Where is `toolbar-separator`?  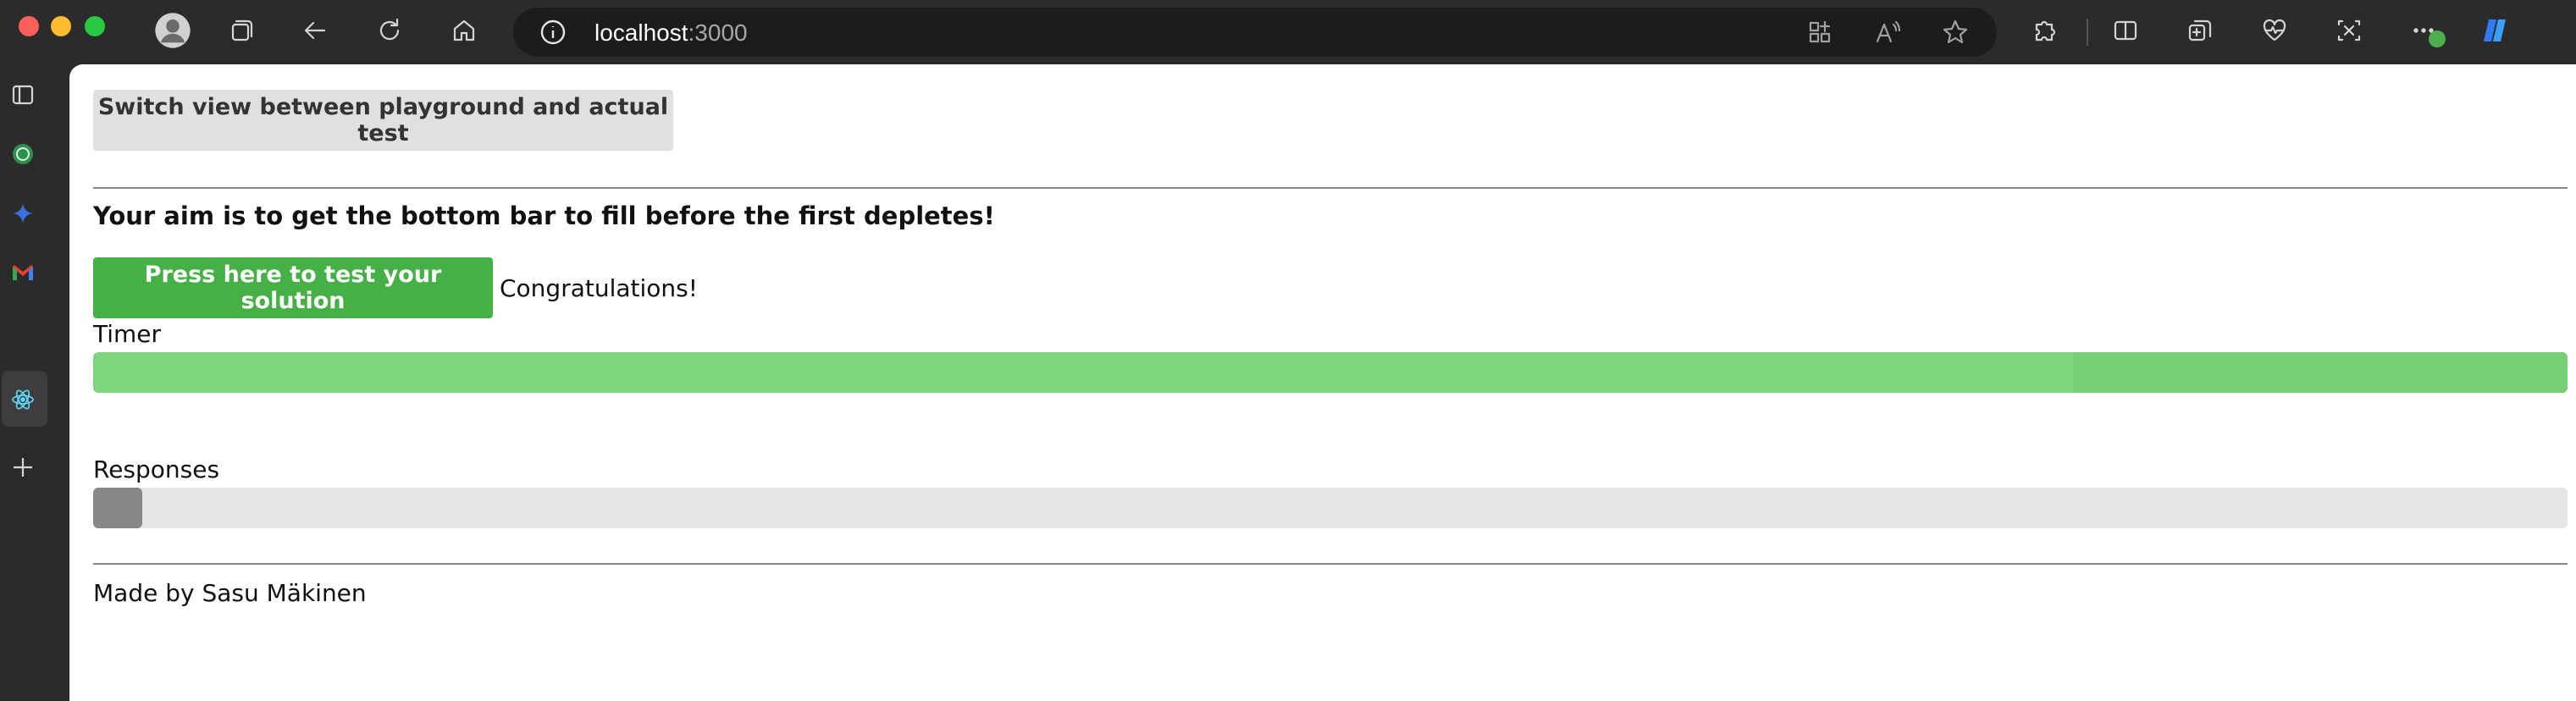
toolbar-separator is located at coordinates (2087, 32).